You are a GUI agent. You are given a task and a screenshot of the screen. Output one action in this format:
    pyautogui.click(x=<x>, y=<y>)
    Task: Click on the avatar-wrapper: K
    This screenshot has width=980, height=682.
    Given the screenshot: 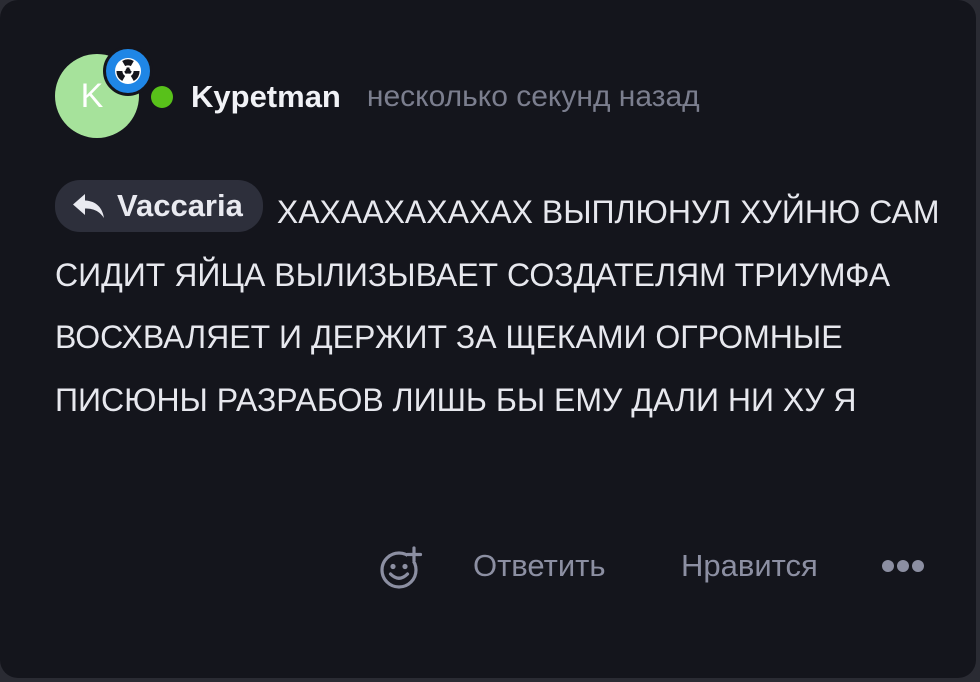 What is the action you would take?
    pyautogui.click(x=104, y=93)
    